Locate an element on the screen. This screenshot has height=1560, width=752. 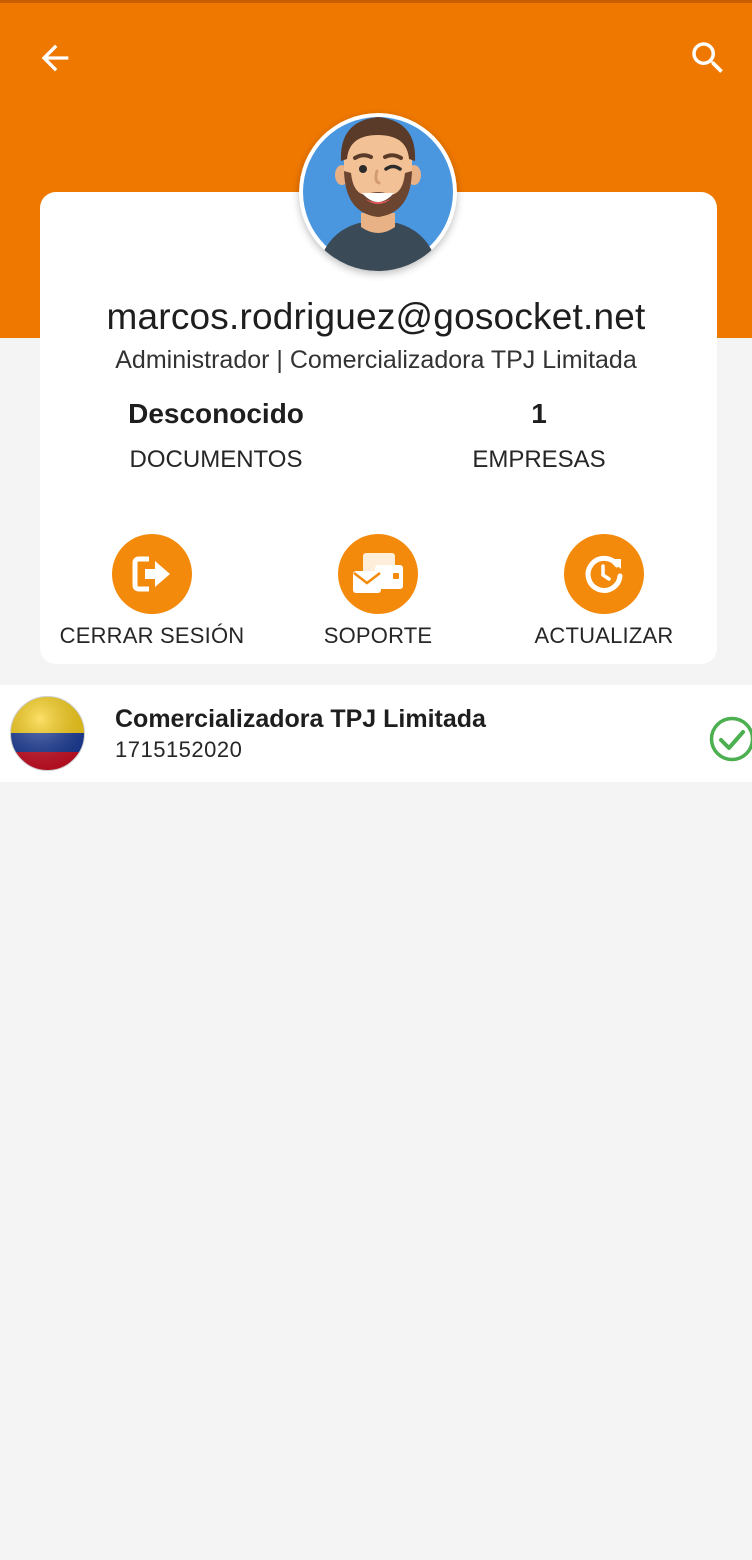
support-circle is located at coordinates (378, 574).